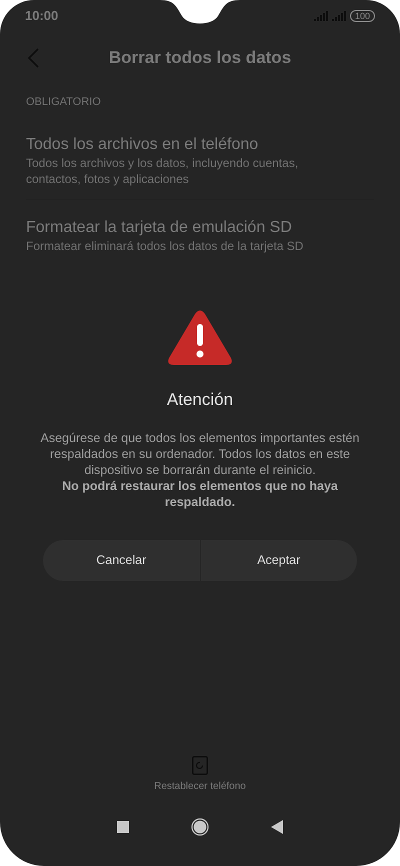 The height and width of the screenshot is (866, 400). I want to click on option-description: Todos los archivos y los datos, incluyendo cuentas, contactos, fotos y aplicaciones, so click(163, 170).